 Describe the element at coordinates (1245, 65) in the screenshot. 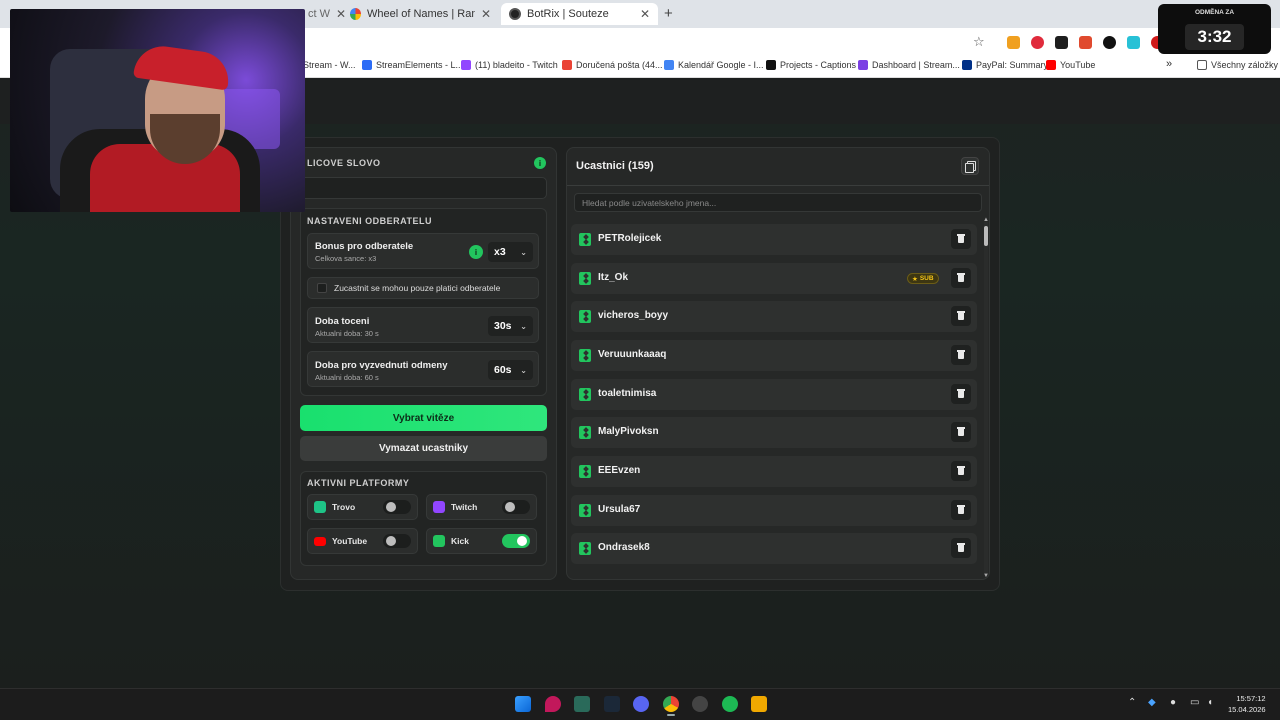

I see `all-bookmarks-label: Všechny záložky` at that location.